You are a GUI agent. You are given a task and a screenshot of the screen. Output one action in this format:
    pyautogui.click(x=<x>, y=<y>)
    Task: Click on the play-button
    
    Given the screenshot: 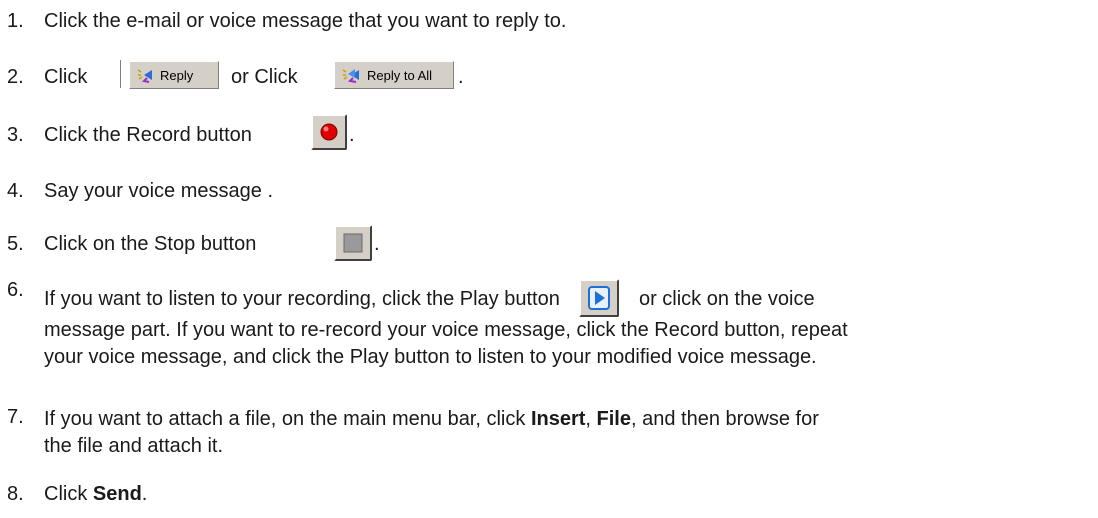 What is the action you would take?
    pyautogui.click(x=599, y=298)
    